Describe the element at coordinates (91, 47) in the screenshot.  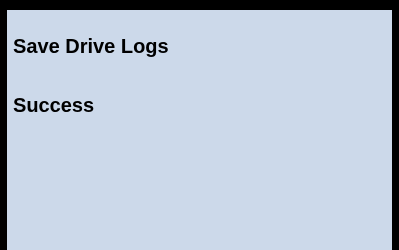
I see `screen-title: Save Drive Logs` at that location.